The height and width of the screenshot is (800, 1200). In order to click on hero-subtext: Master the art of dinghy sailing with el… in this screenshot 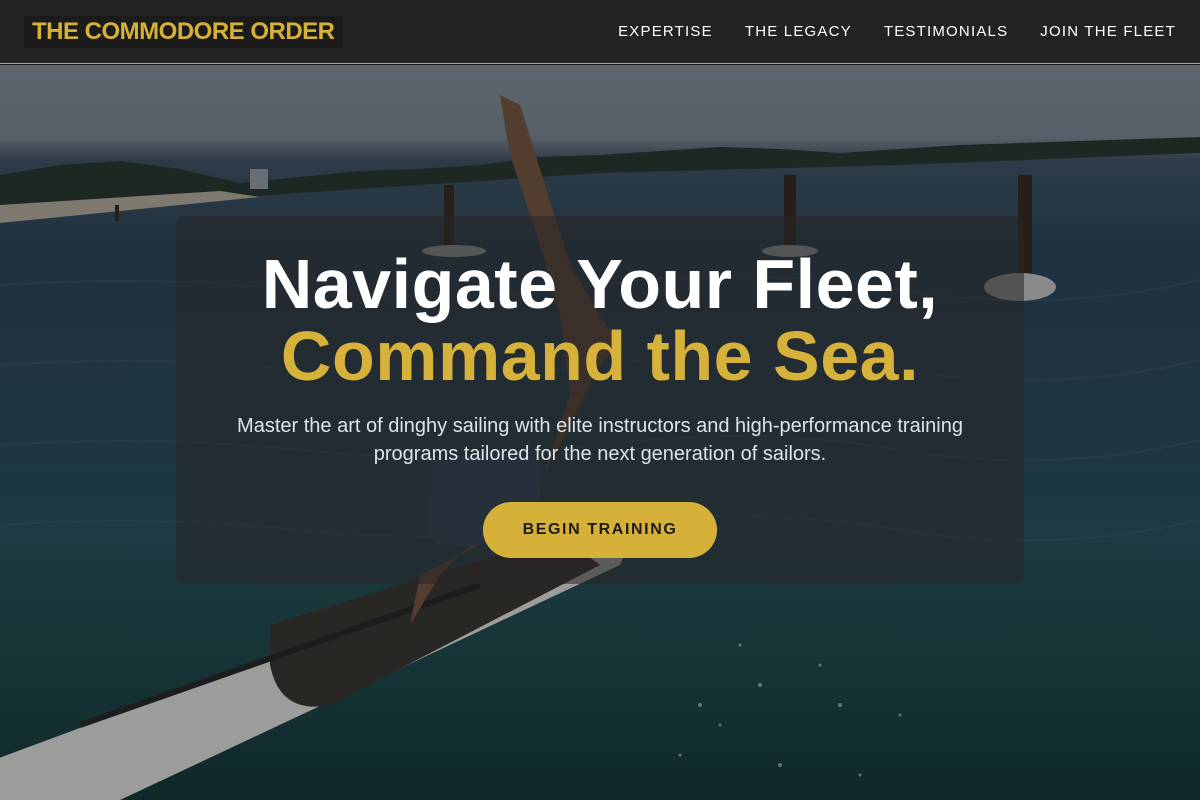, I will do `click(600, 440)`.